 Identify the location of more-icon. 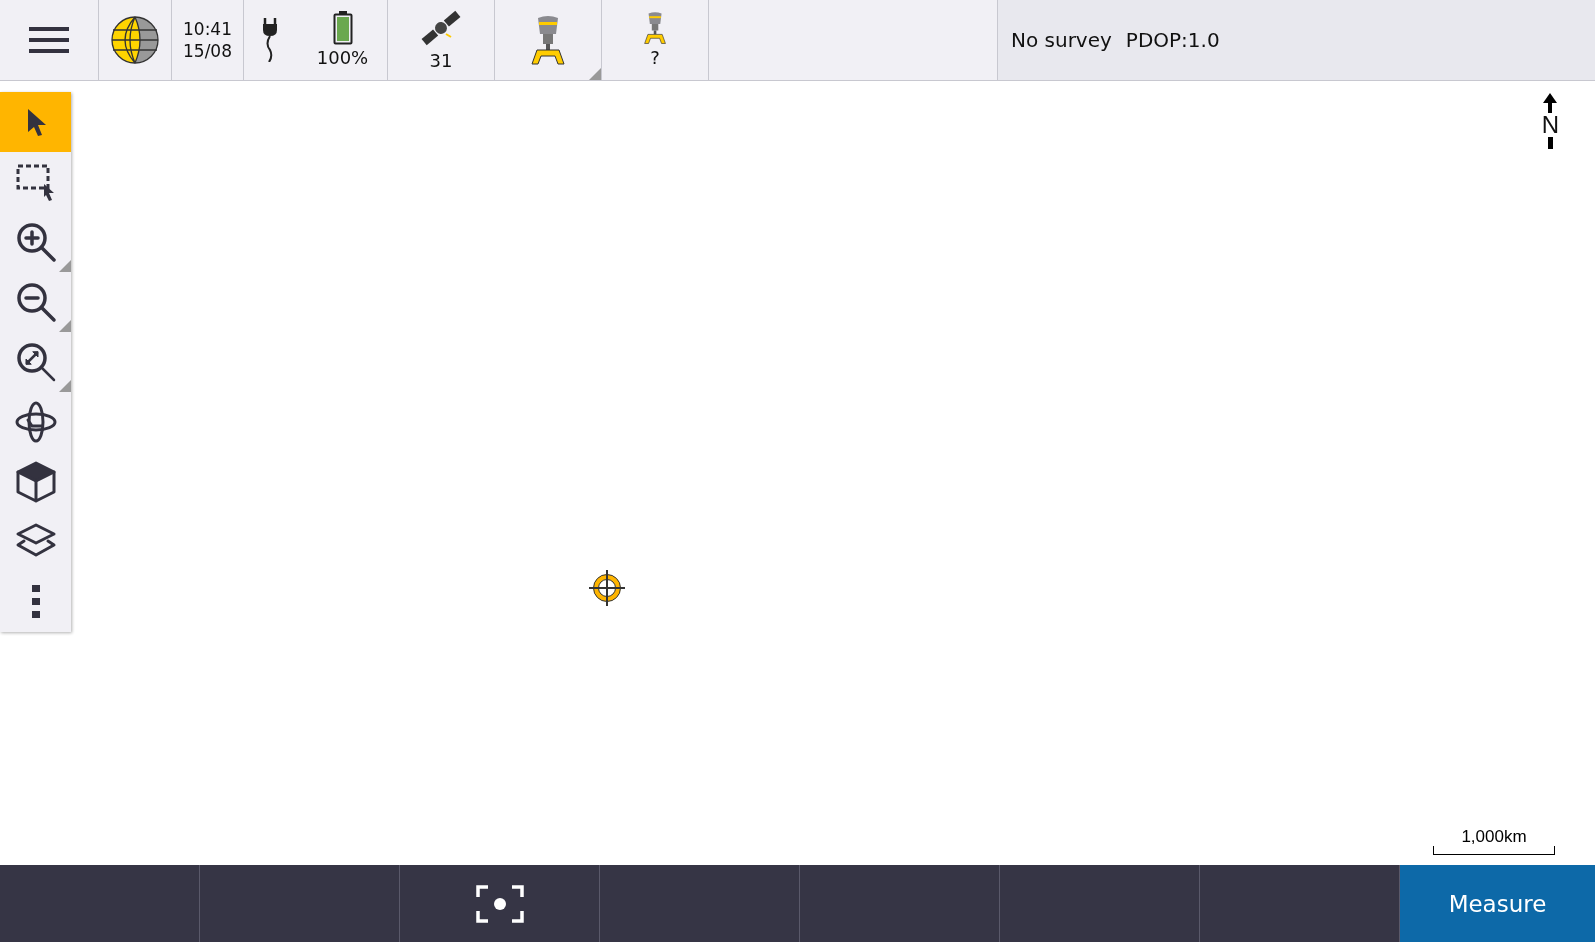
(35, 602).